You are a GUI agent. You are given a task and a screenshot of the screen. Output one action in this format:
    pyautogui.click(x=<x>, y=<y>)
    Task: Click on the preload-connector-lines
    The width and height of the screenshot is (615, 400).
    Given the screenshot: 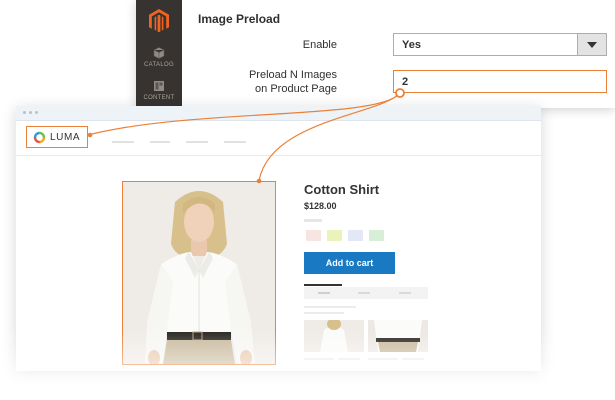 What is the action you would take?
    pyautogui.click(x=246, y=136)
    